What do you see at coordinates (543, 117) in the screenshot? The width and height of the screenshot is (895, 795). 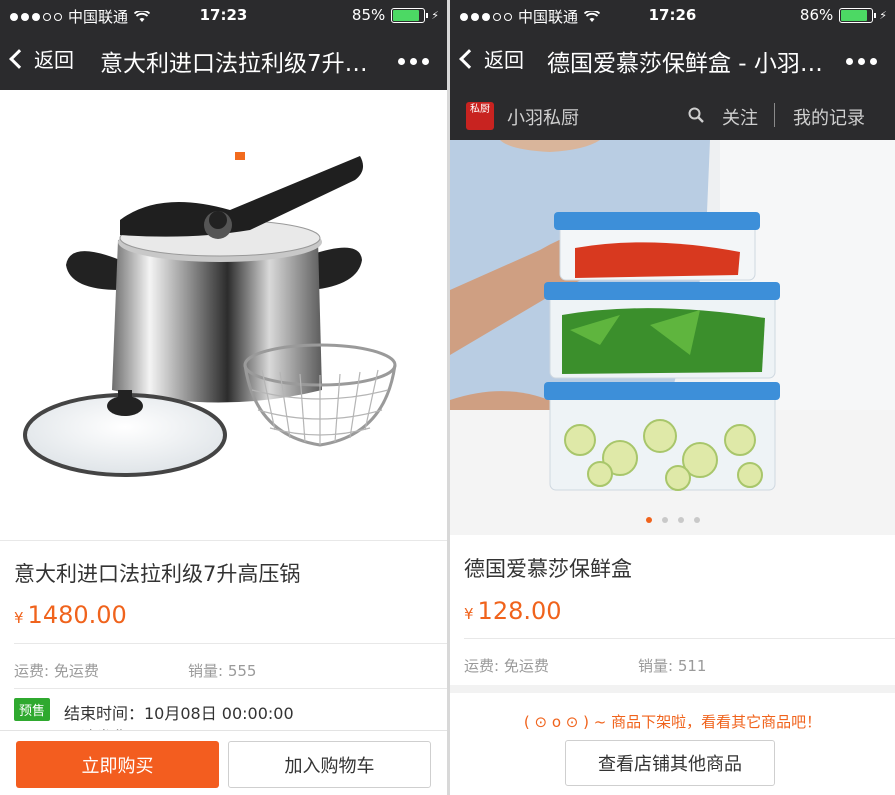 I see `shop-name: 小羽私厨` at bounding box center [543, 117].